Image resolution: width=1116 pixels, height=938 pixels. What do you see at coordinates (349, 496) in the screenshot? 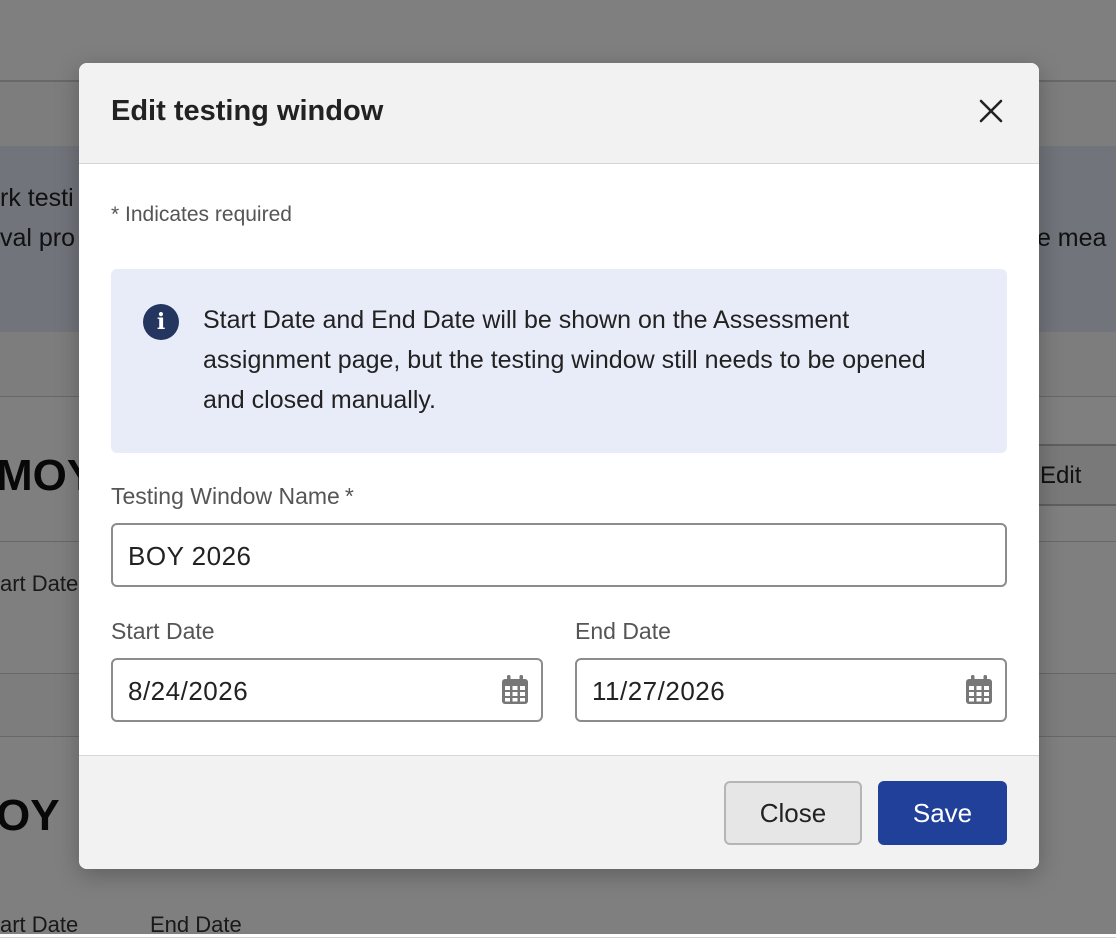
I see `required-marker: *` at bounding box center [349, 496].